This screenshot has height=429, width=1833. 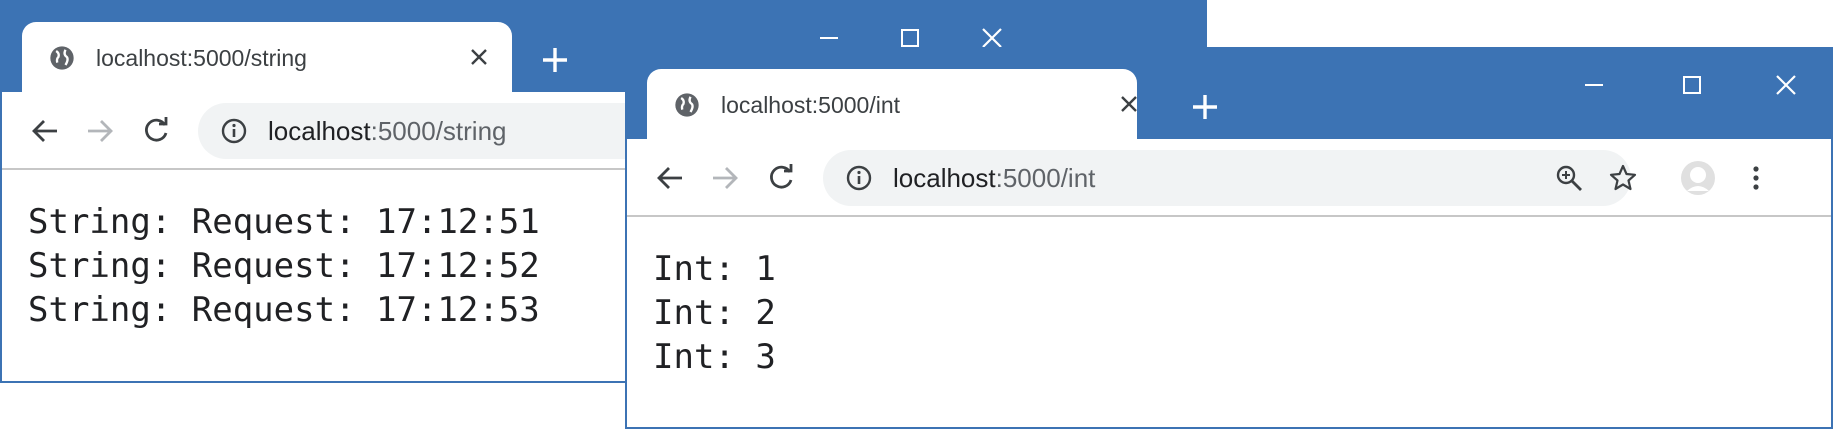 I want to click on url-text: localhost:5000/int, so click(x=994, y=178).